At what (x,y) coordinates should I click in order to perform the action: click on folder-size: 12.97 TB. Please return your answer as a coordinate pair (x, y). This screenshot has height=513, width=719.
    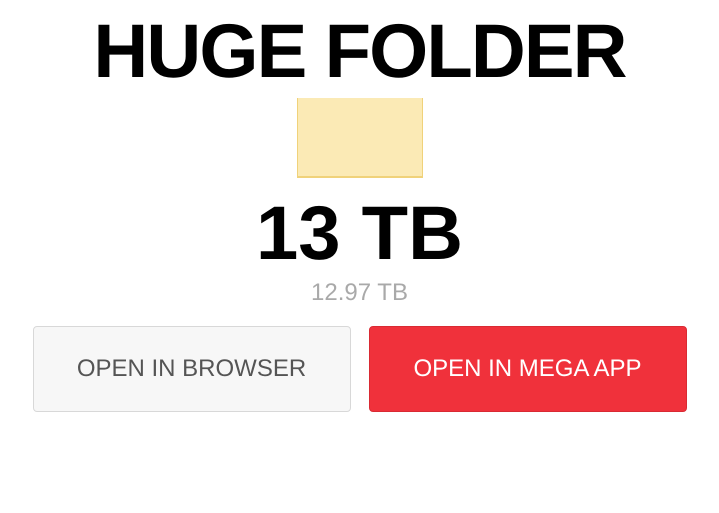
    Looking at the image, I should click on (359, 293).